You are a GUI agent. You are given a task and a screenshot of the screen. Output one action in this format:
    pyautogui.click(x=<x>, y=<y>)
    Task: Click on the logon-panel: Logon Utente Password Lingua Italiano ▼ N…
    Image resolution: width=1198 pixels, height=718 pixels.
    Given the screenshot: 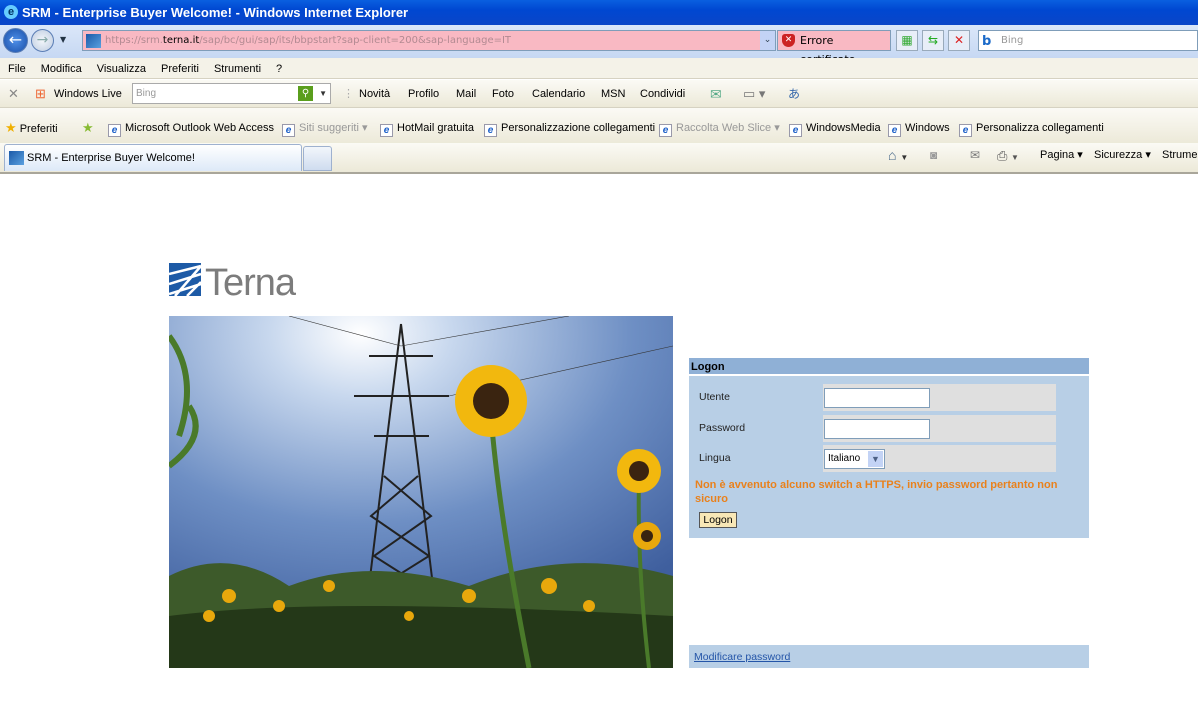 What is the action you would take?
    pyautogui.click(x=889, y=448)
    